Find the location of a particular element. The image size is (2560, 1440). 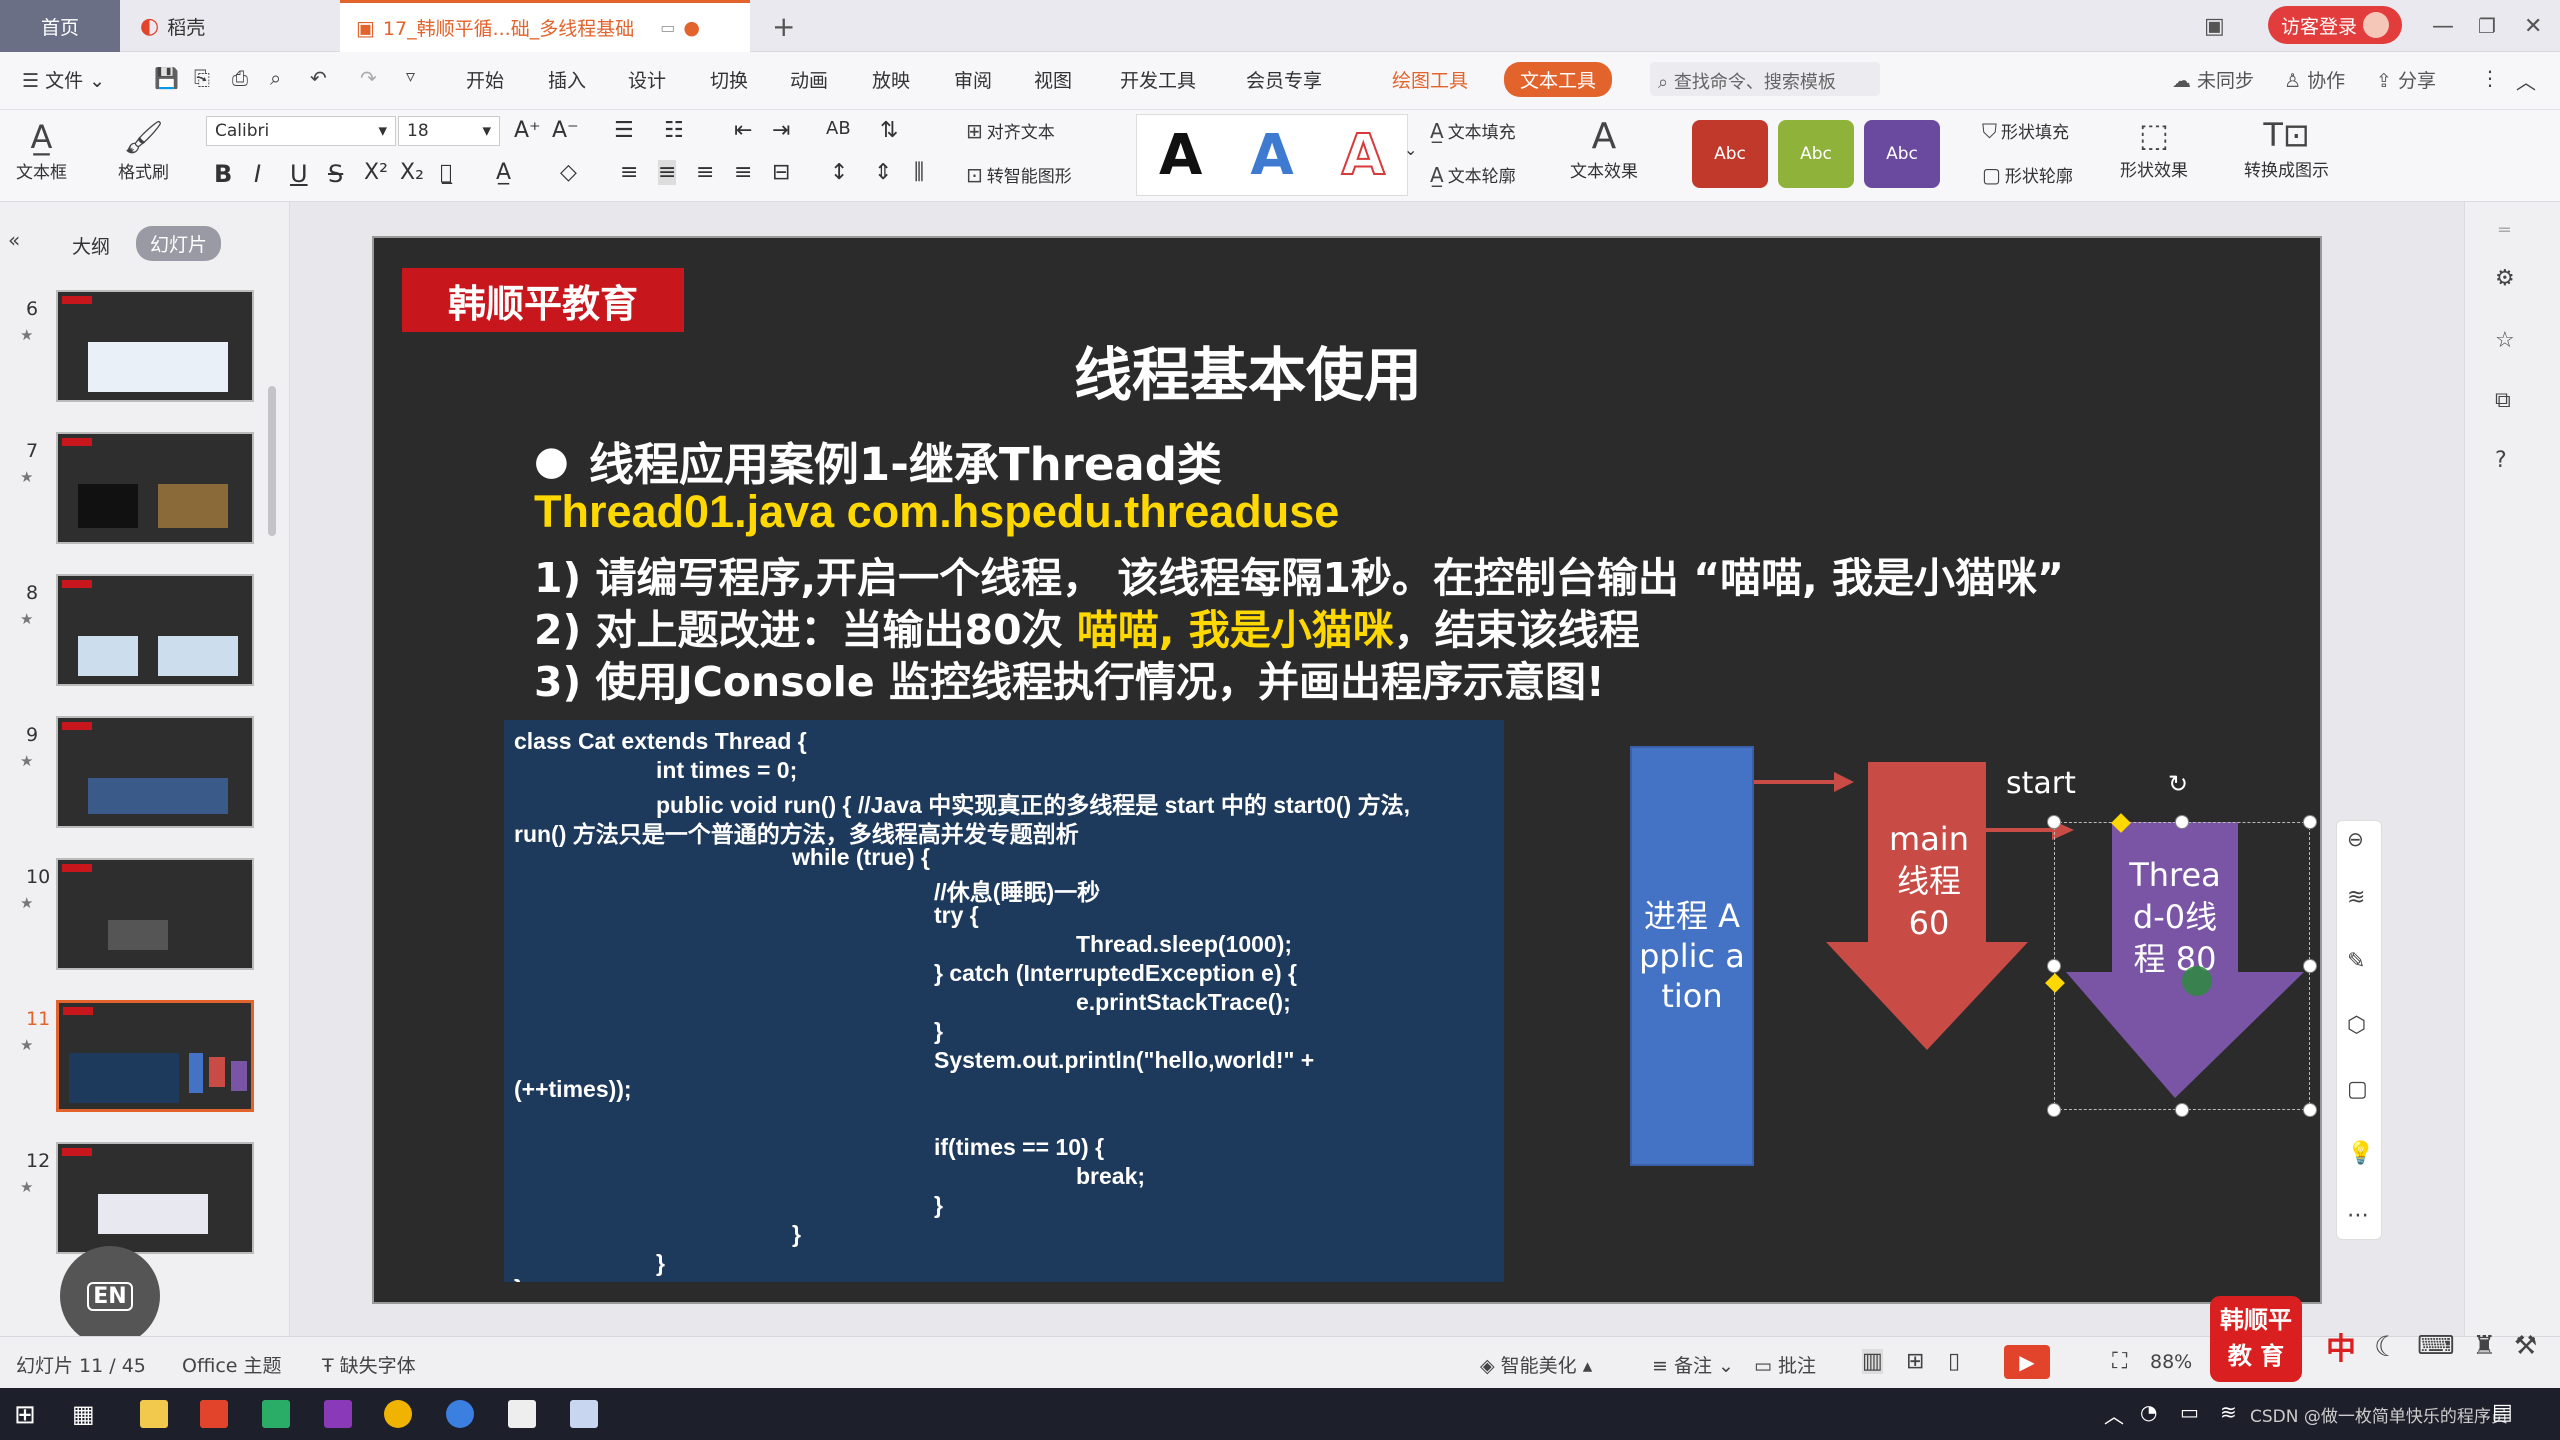

indent-more-icon: ⇥ is located at coordinates (781, 130).